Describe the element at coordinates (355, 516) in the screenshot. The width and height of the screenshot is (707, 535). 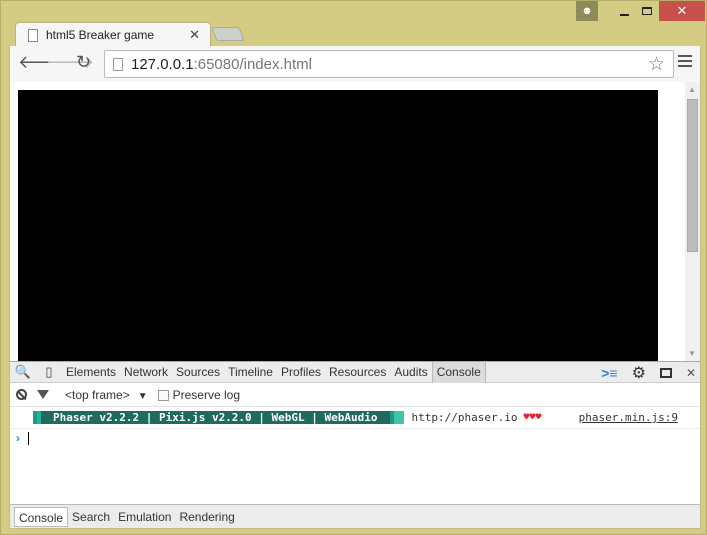
I see `drawer-tabbar: Console Search Emulation Rendering` at that location.